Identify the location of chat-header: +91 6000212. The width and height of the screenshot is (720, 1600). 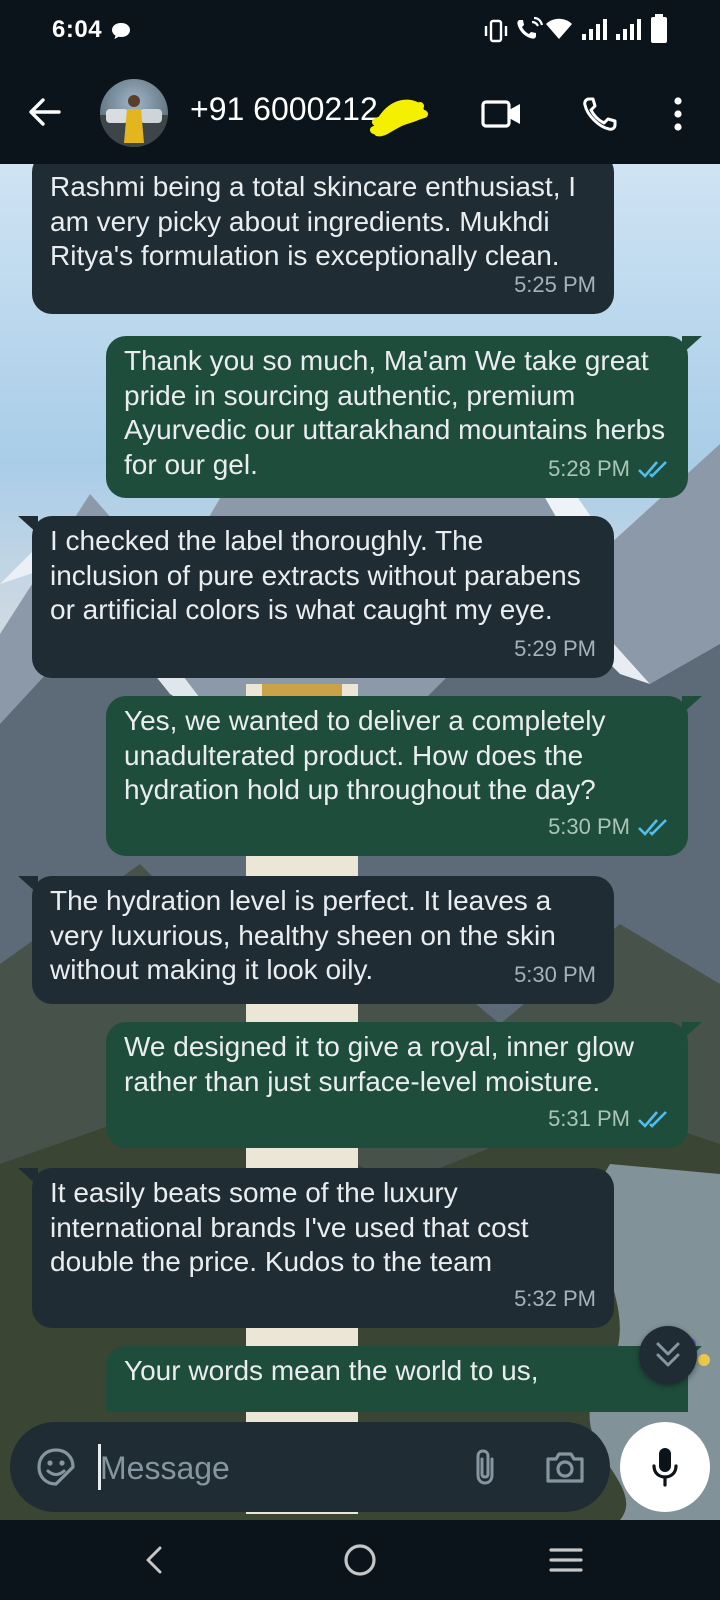
(360, 112).